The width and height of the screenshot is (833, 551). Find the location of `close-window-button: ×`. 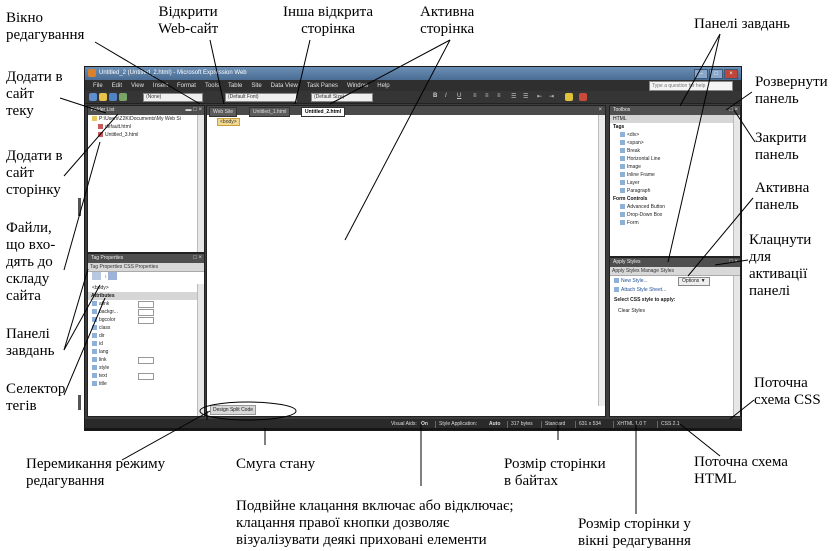

close-window-button: × is located at coordinates (731, 74).